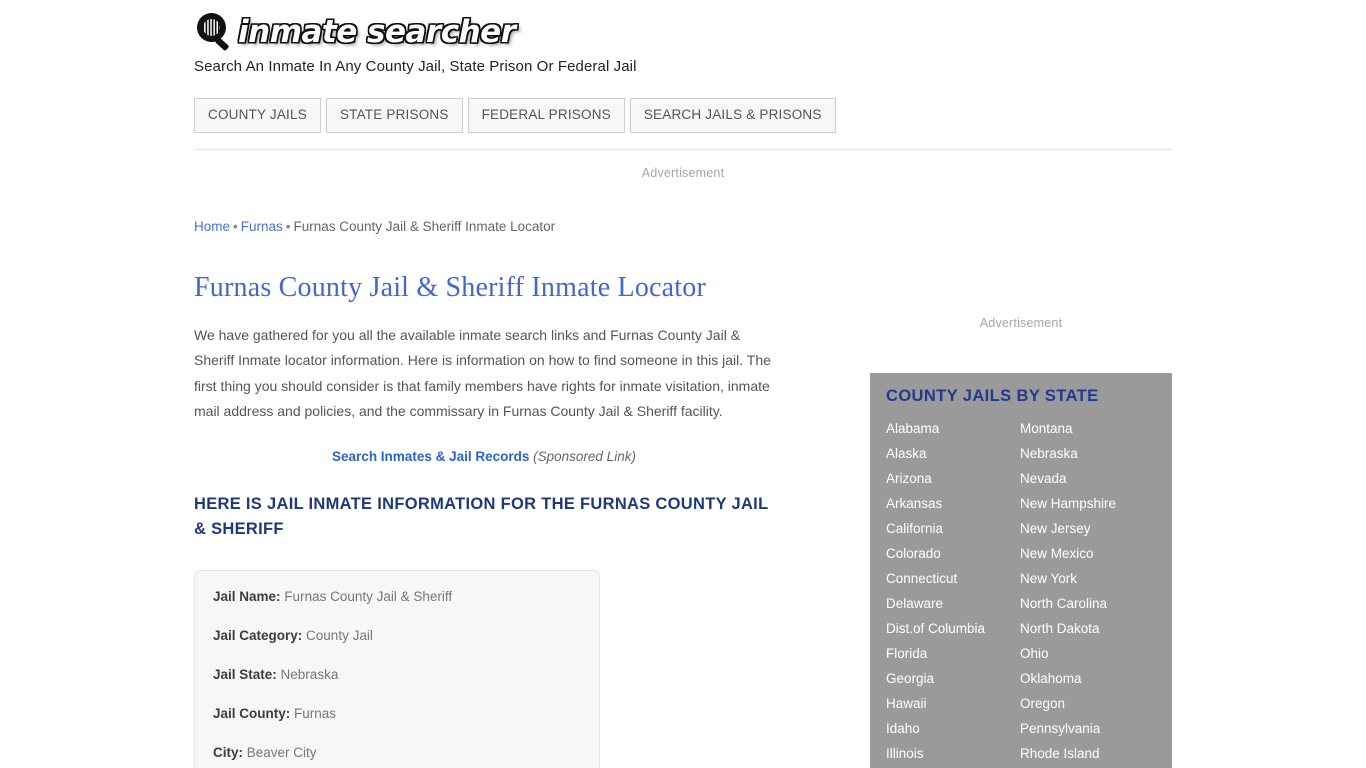  Describe the element at coordinates (257, 115) in the screenshot. I see `nav-item-county-jails: COUNTY JAILS` at that location.